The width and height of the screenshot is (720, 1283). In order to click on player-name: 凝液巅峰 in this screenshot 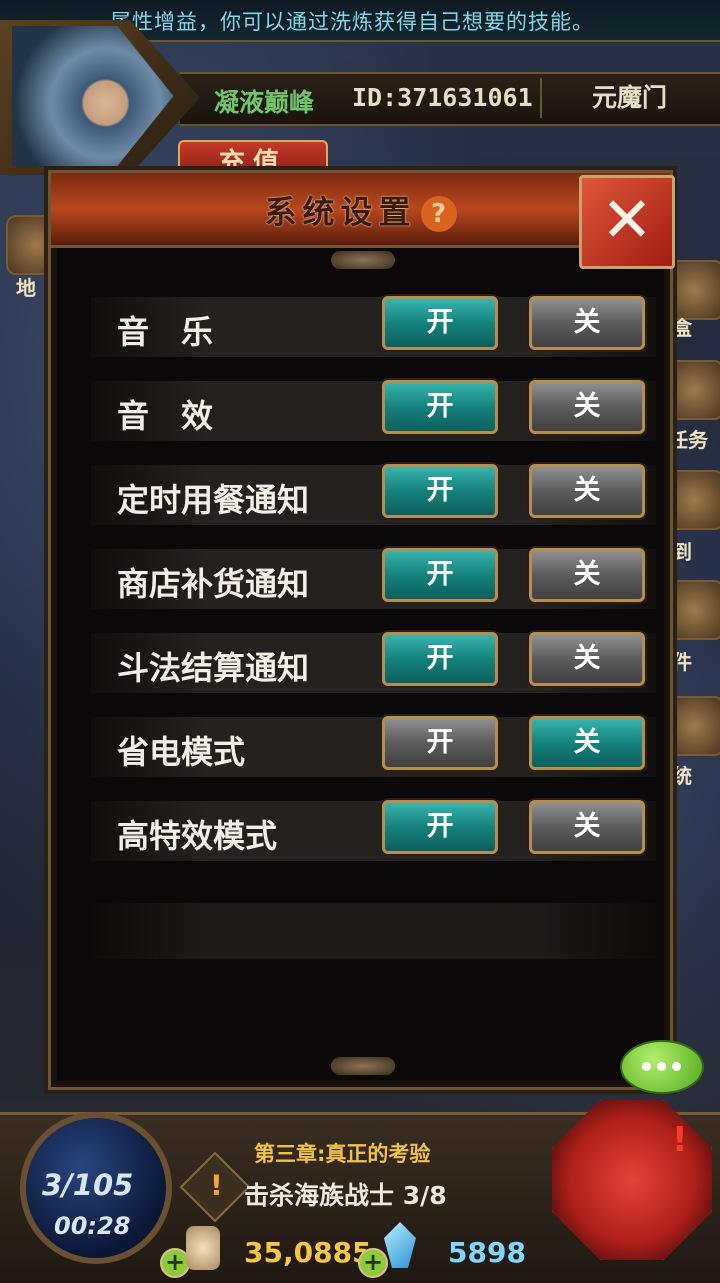, I will do `click(264, 102)`.